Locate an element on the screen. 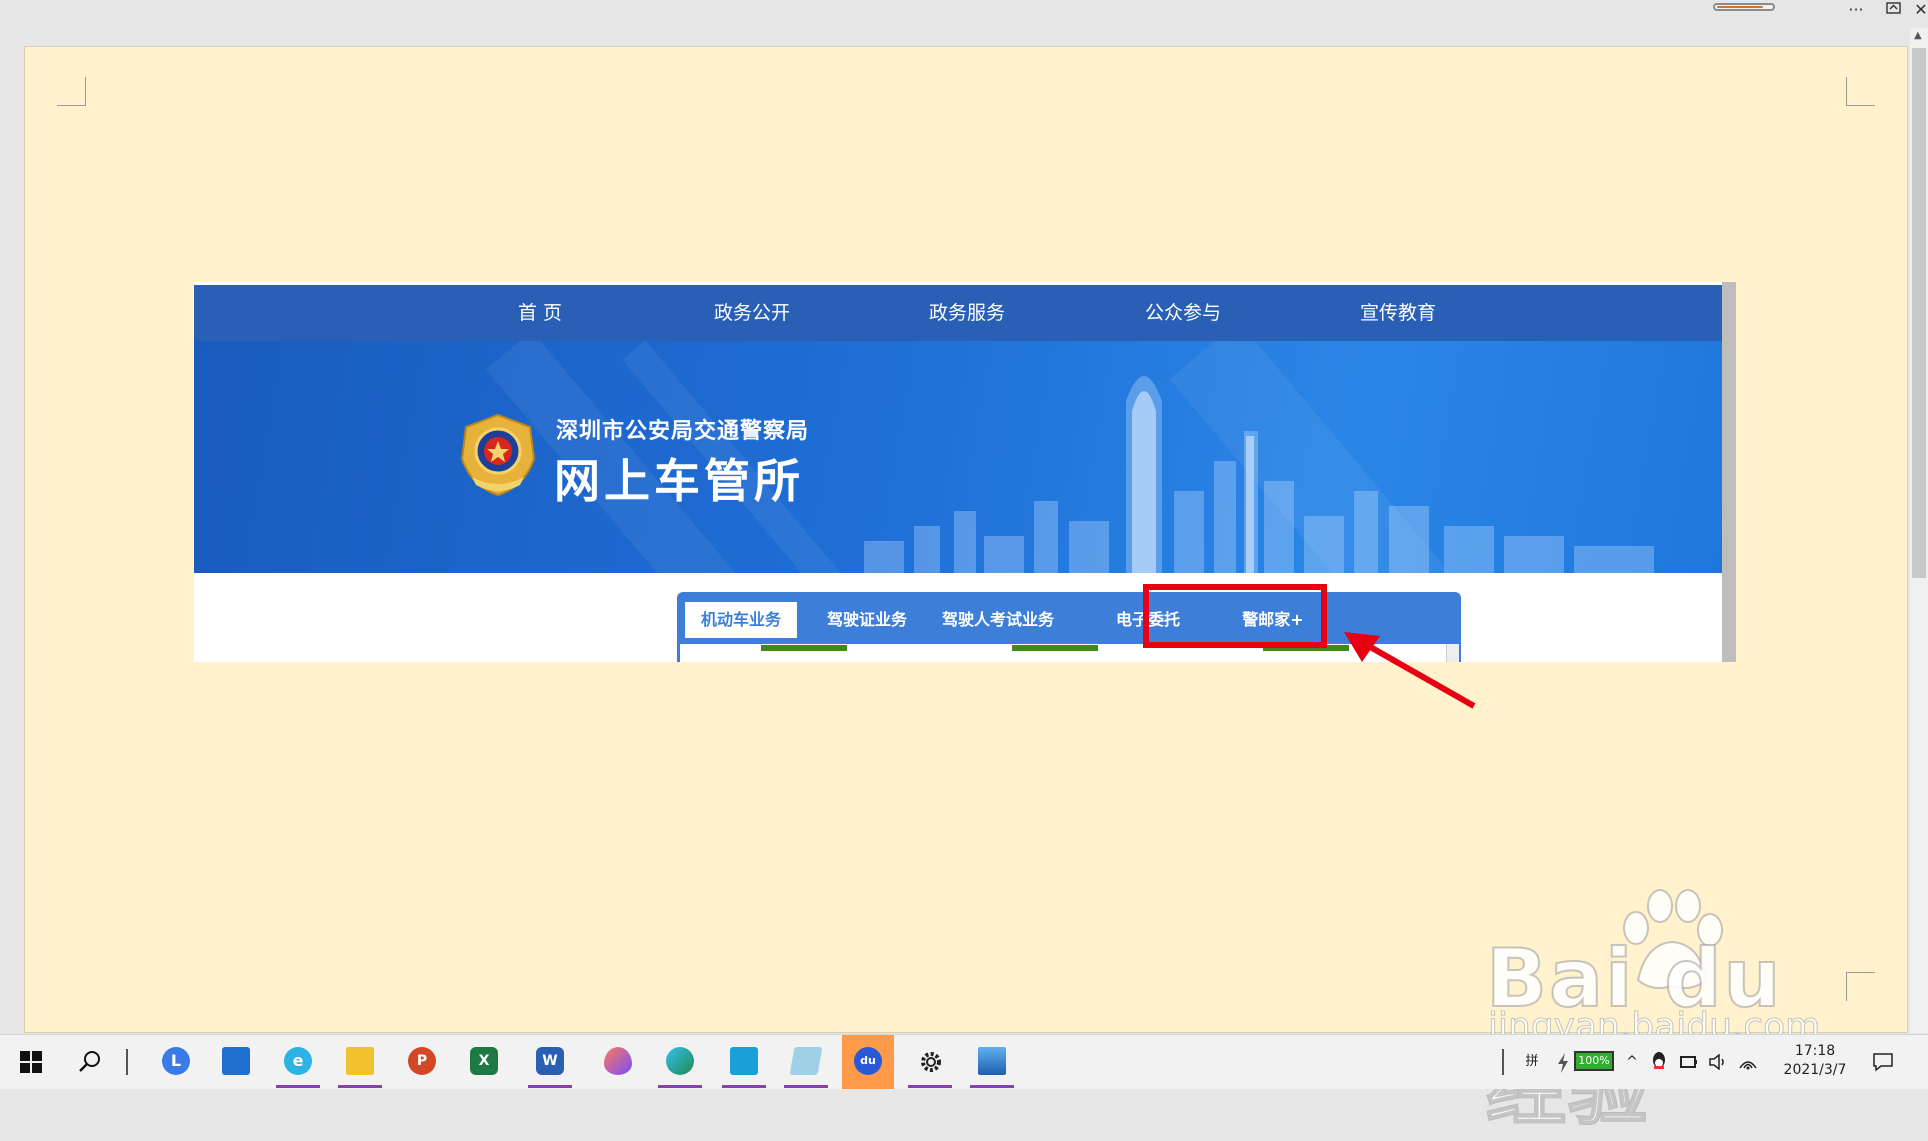 The height and width of the screenshot is (1141, 1928). network-tray-icon is located at coordinates (1749, 1062).